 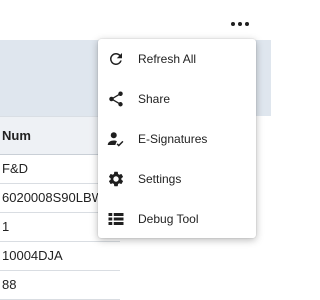 What do you see at coordinates (32, 255) in the screenshot?
I see `table-cell: 10004DJA` at bounding box center [32, 255].